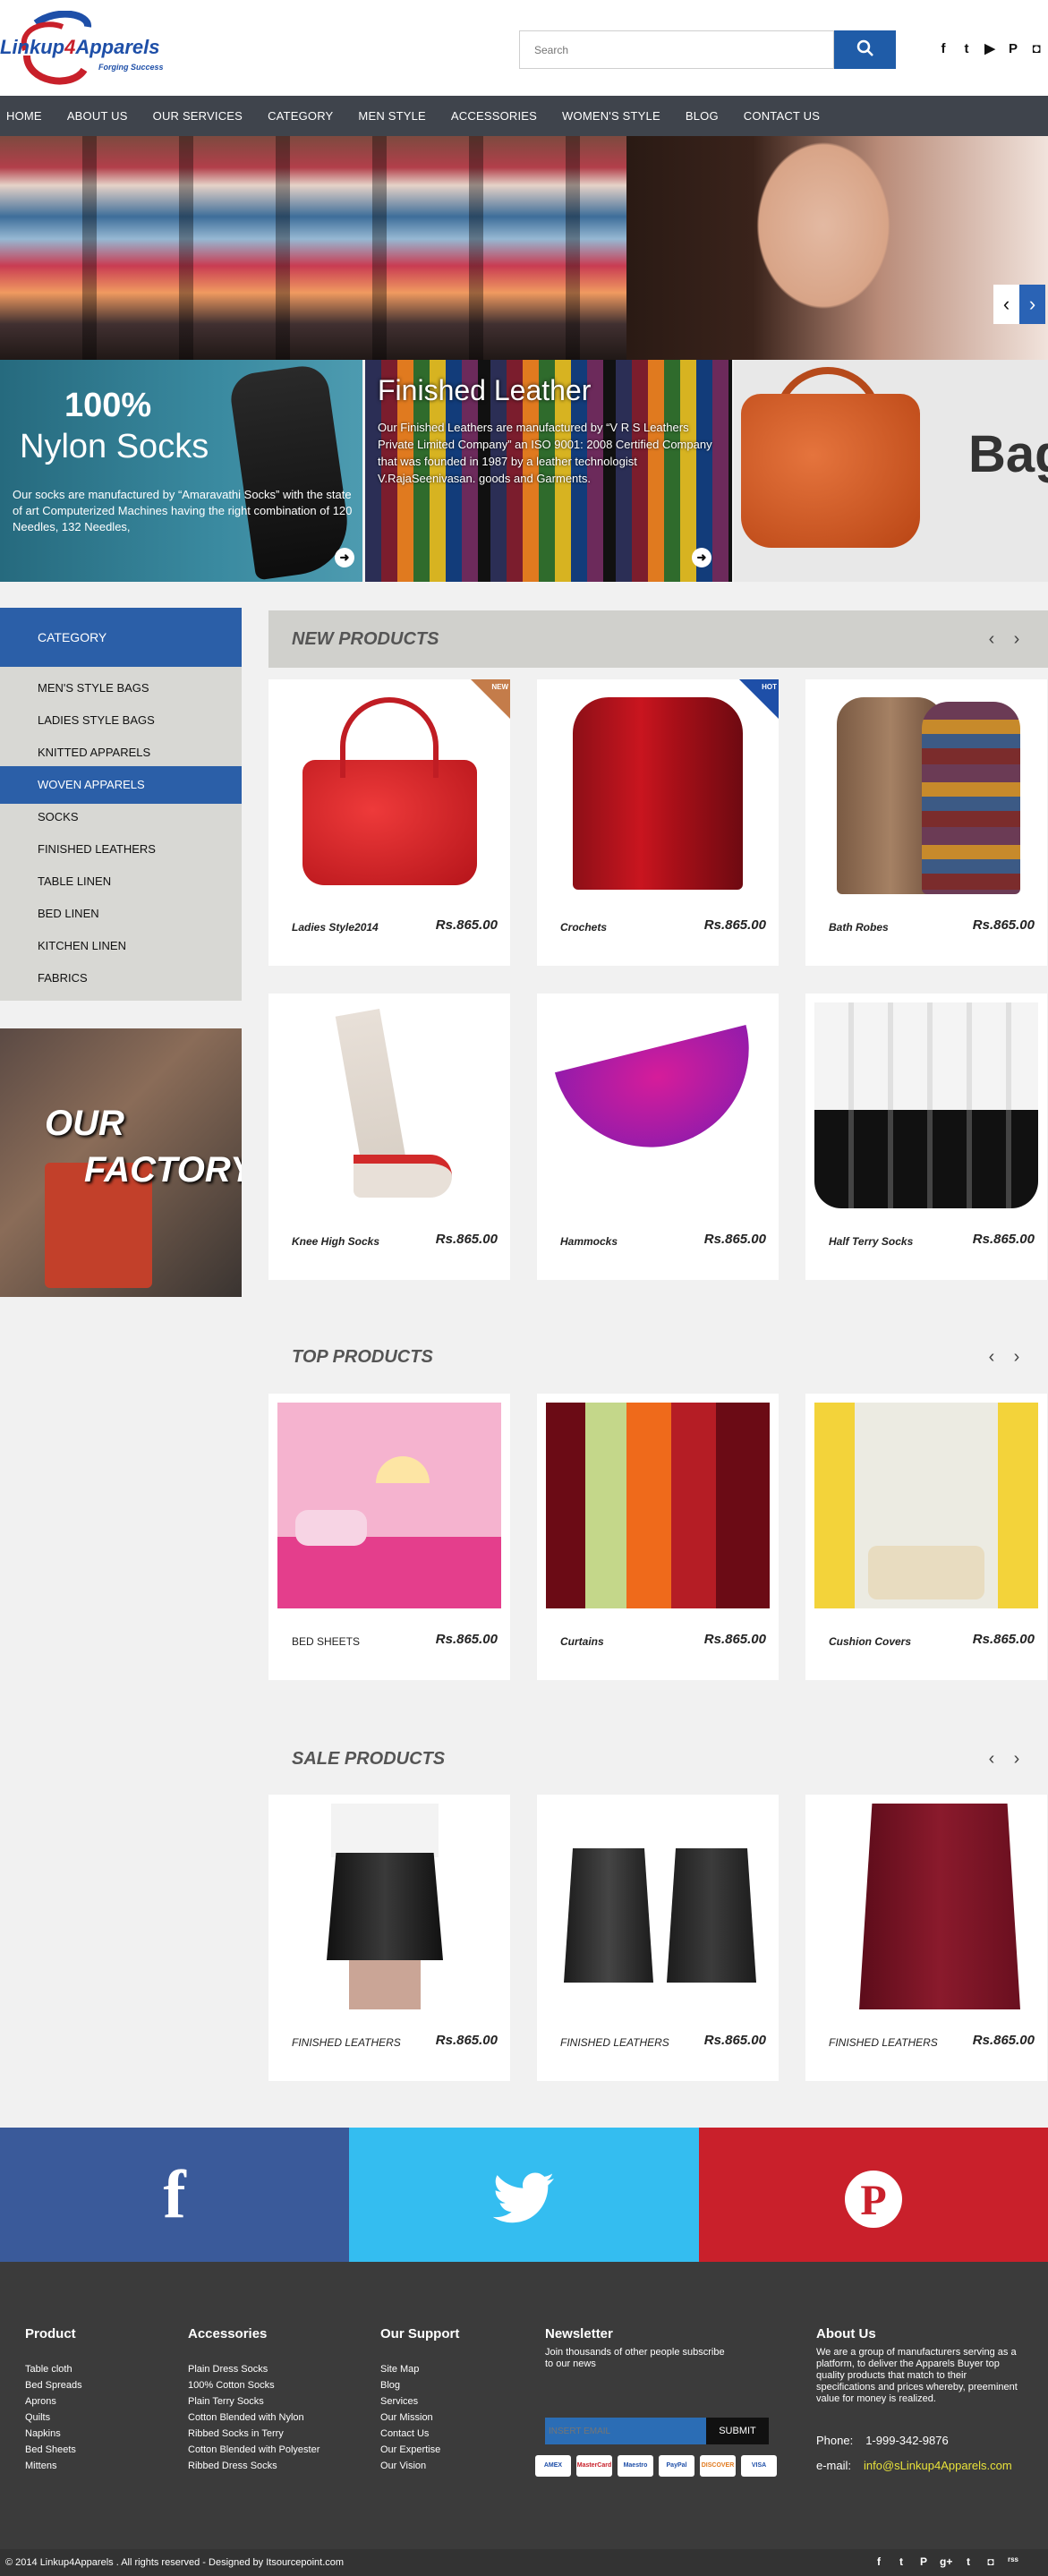  I want to click on footer-link: Our Vision, so click(420, 2466).